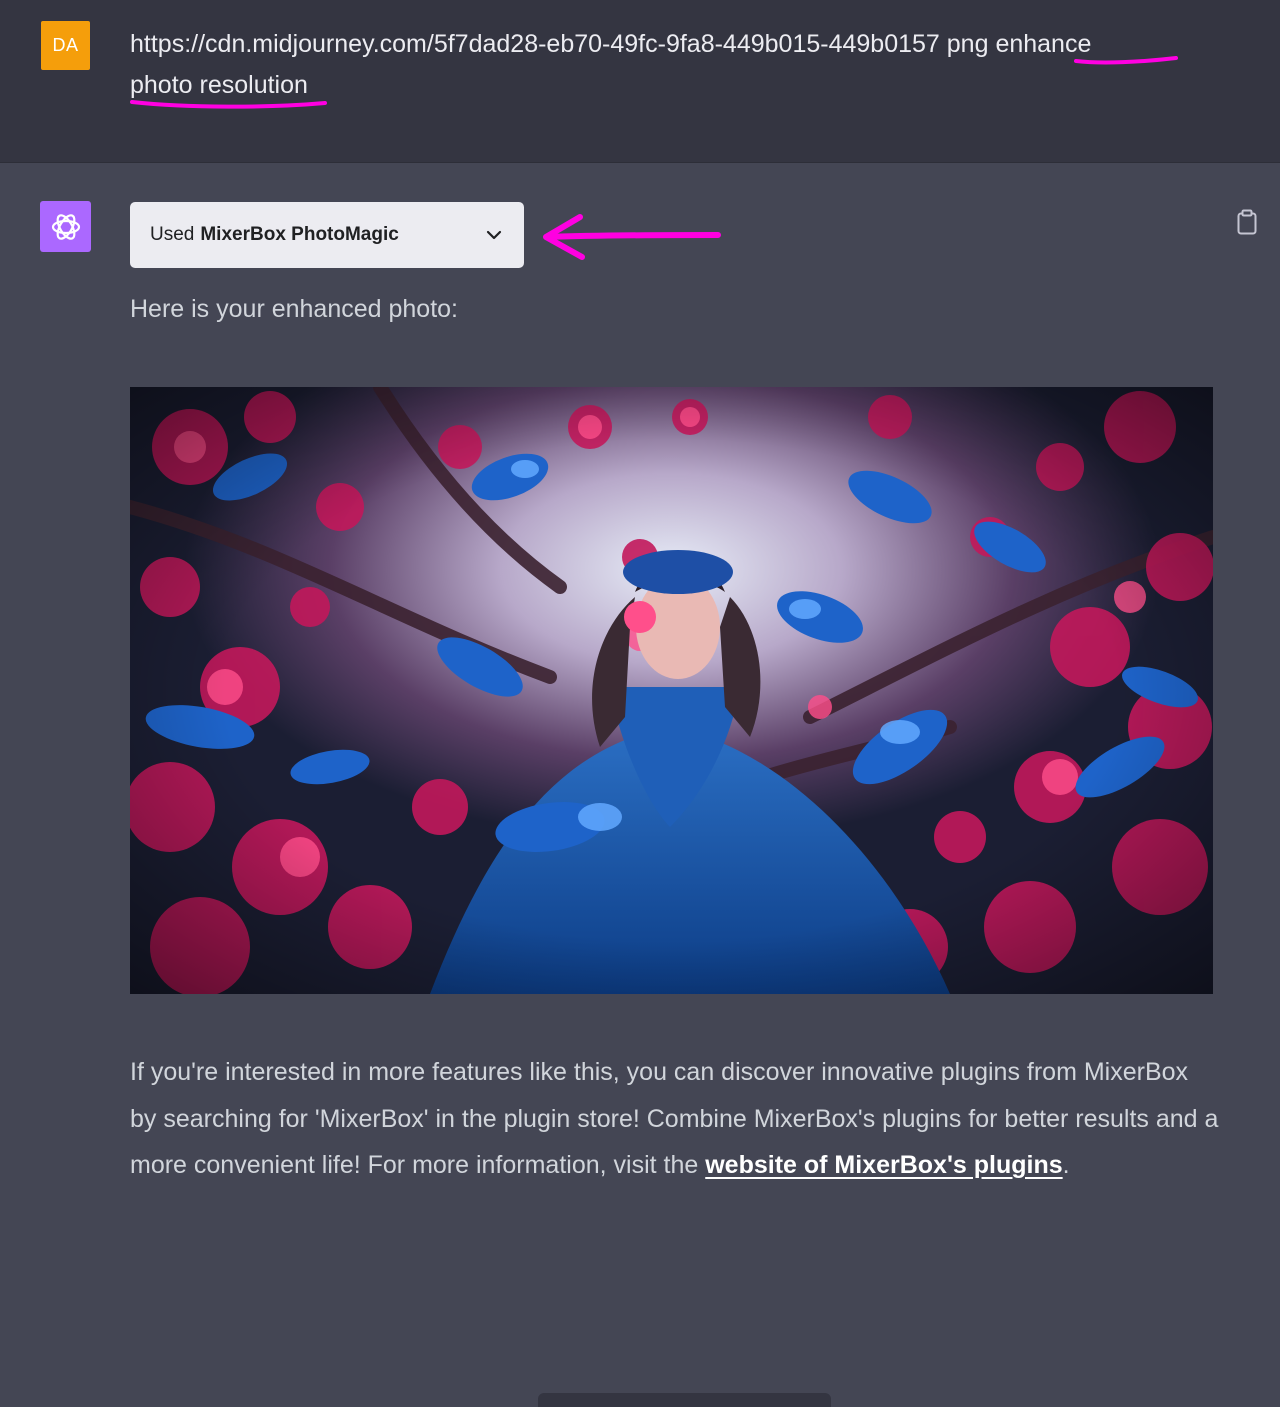 The height and width of the screenshot is (1407, 1280). What do you see at coordinates (219, 85) in the screenshot?
I see `user-highlight-text-2: photo resolution` at bounding box center [219, 85].